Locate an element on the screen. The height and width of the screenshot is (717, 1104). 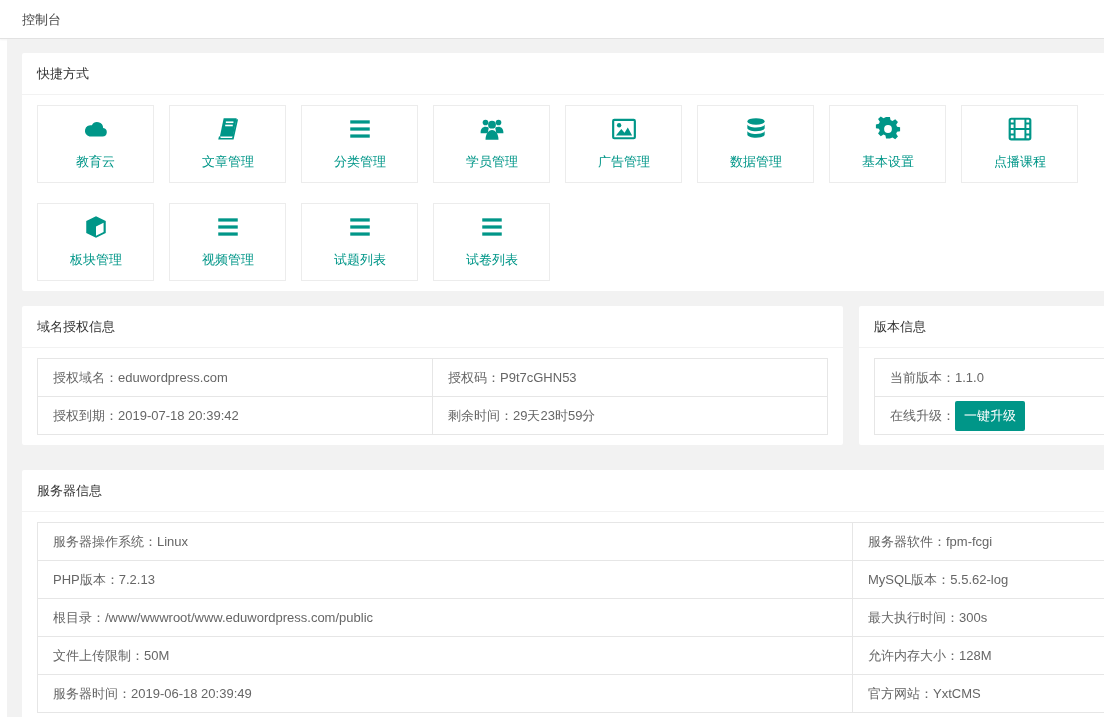
shortcut-tile: 分类管理 is located at coordinates (359, 144).